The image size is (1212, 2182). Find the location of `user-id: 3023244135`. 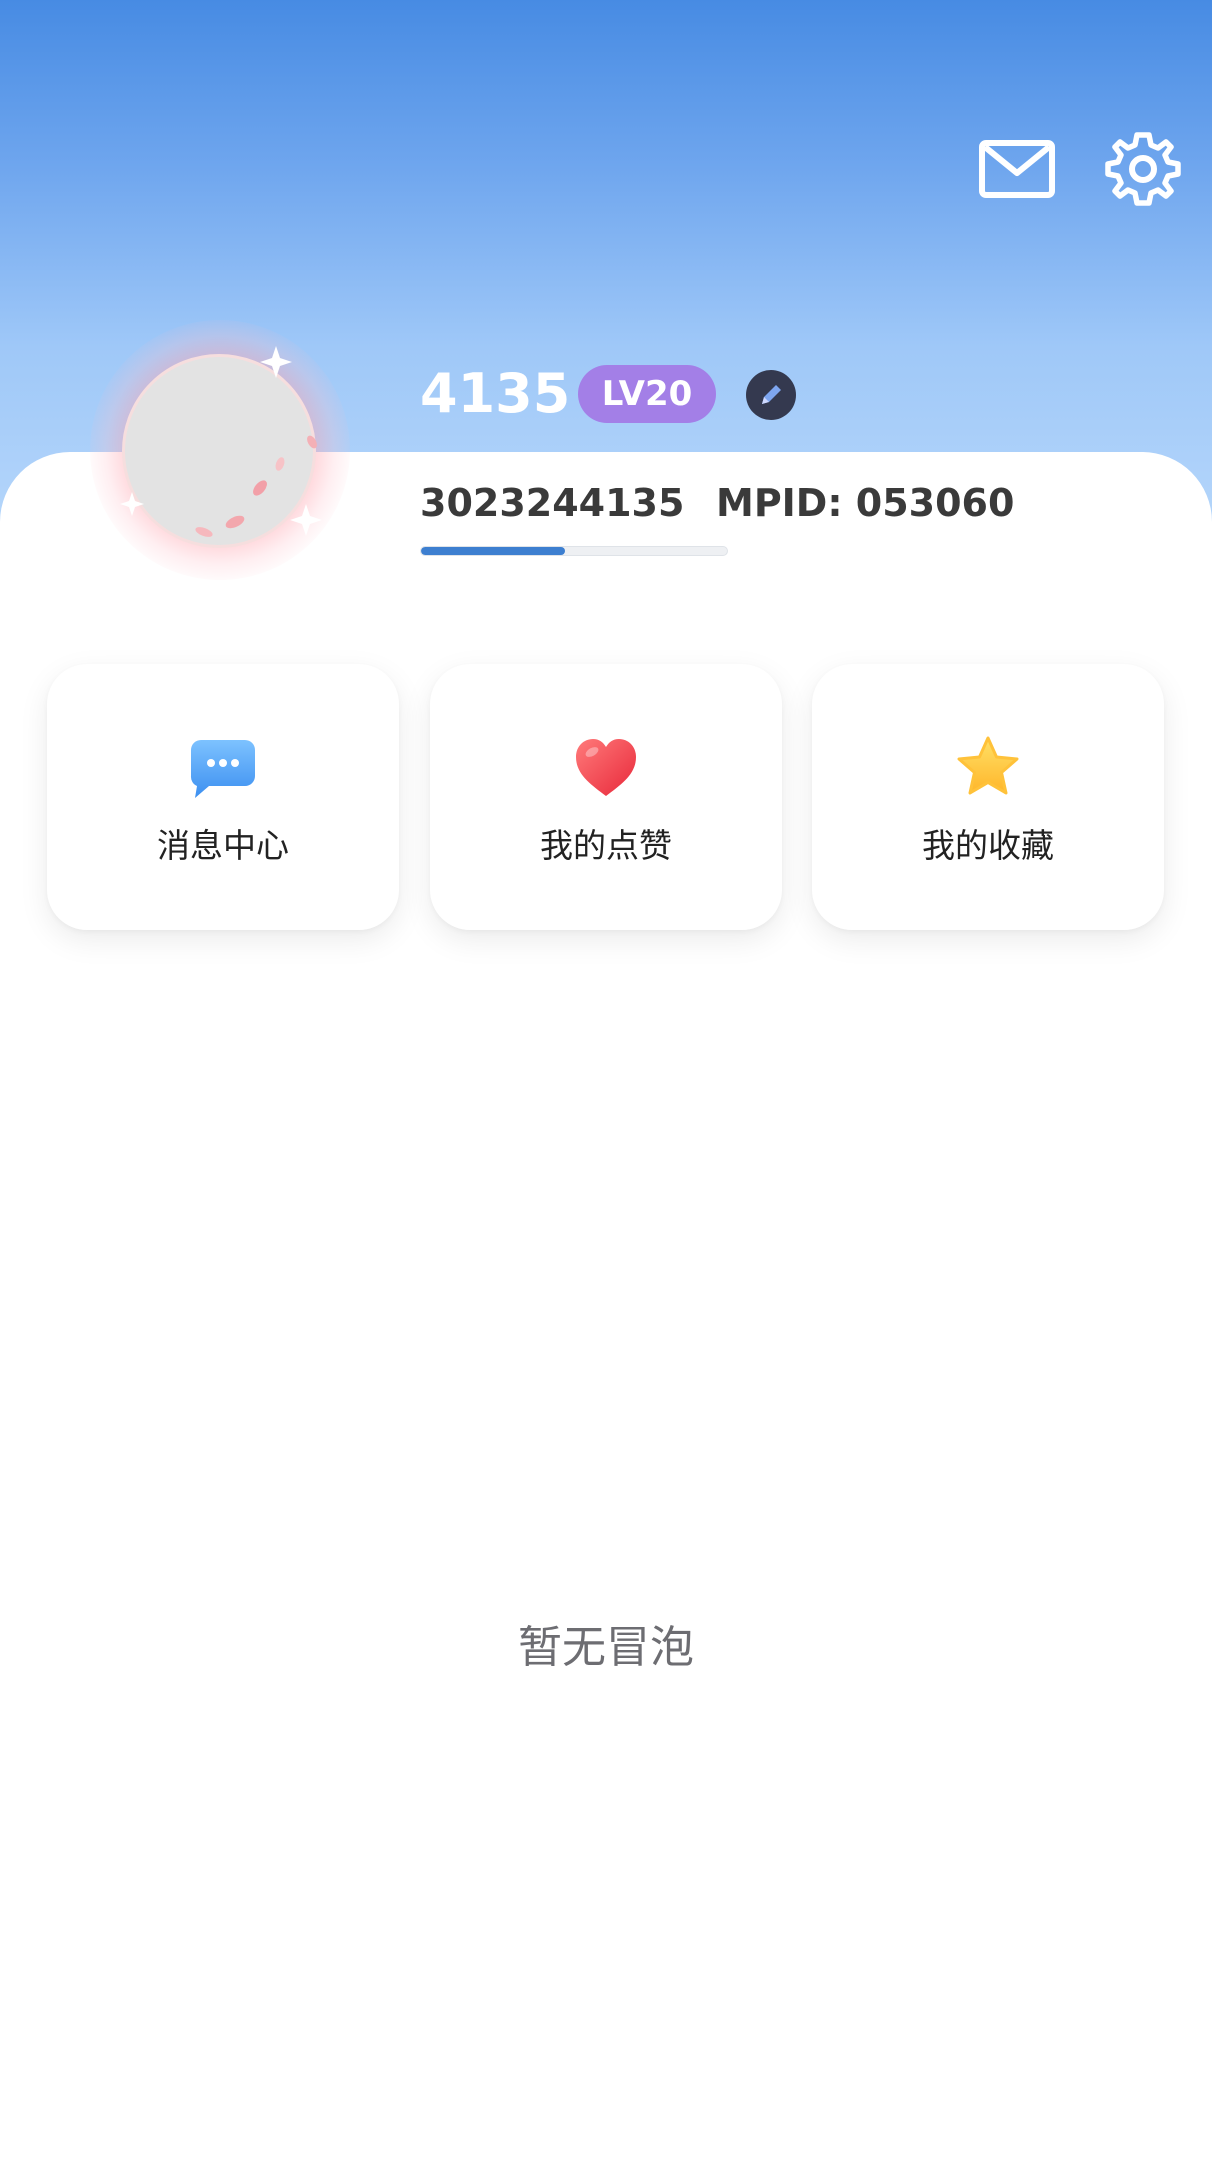

user-id: 3023244135 is located at coordinates (552, 503).